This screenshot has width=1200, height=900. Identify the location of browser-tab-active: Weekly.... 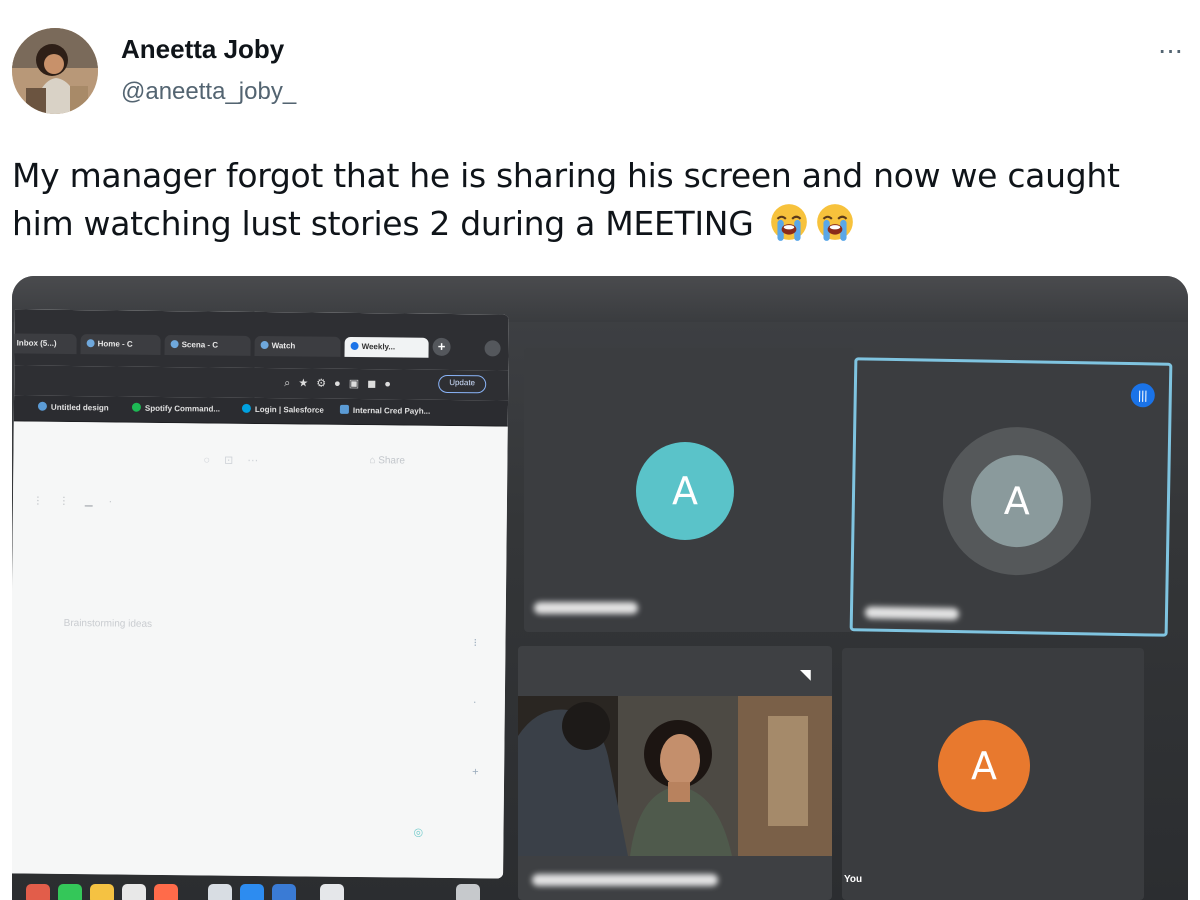
(386, 347).